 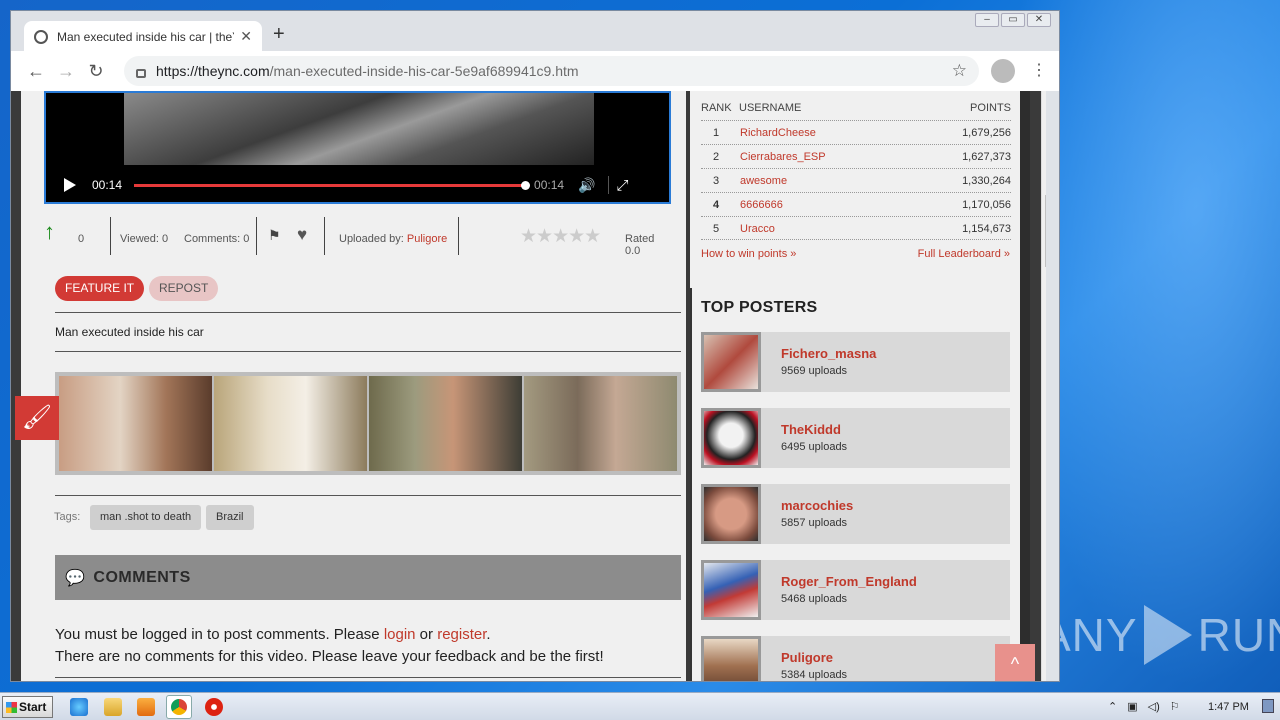 What do you see at coordinates (623, 185) in the screenshot?
I see `fullscreen-icon: ⤢` at bounding box center [623, 185].